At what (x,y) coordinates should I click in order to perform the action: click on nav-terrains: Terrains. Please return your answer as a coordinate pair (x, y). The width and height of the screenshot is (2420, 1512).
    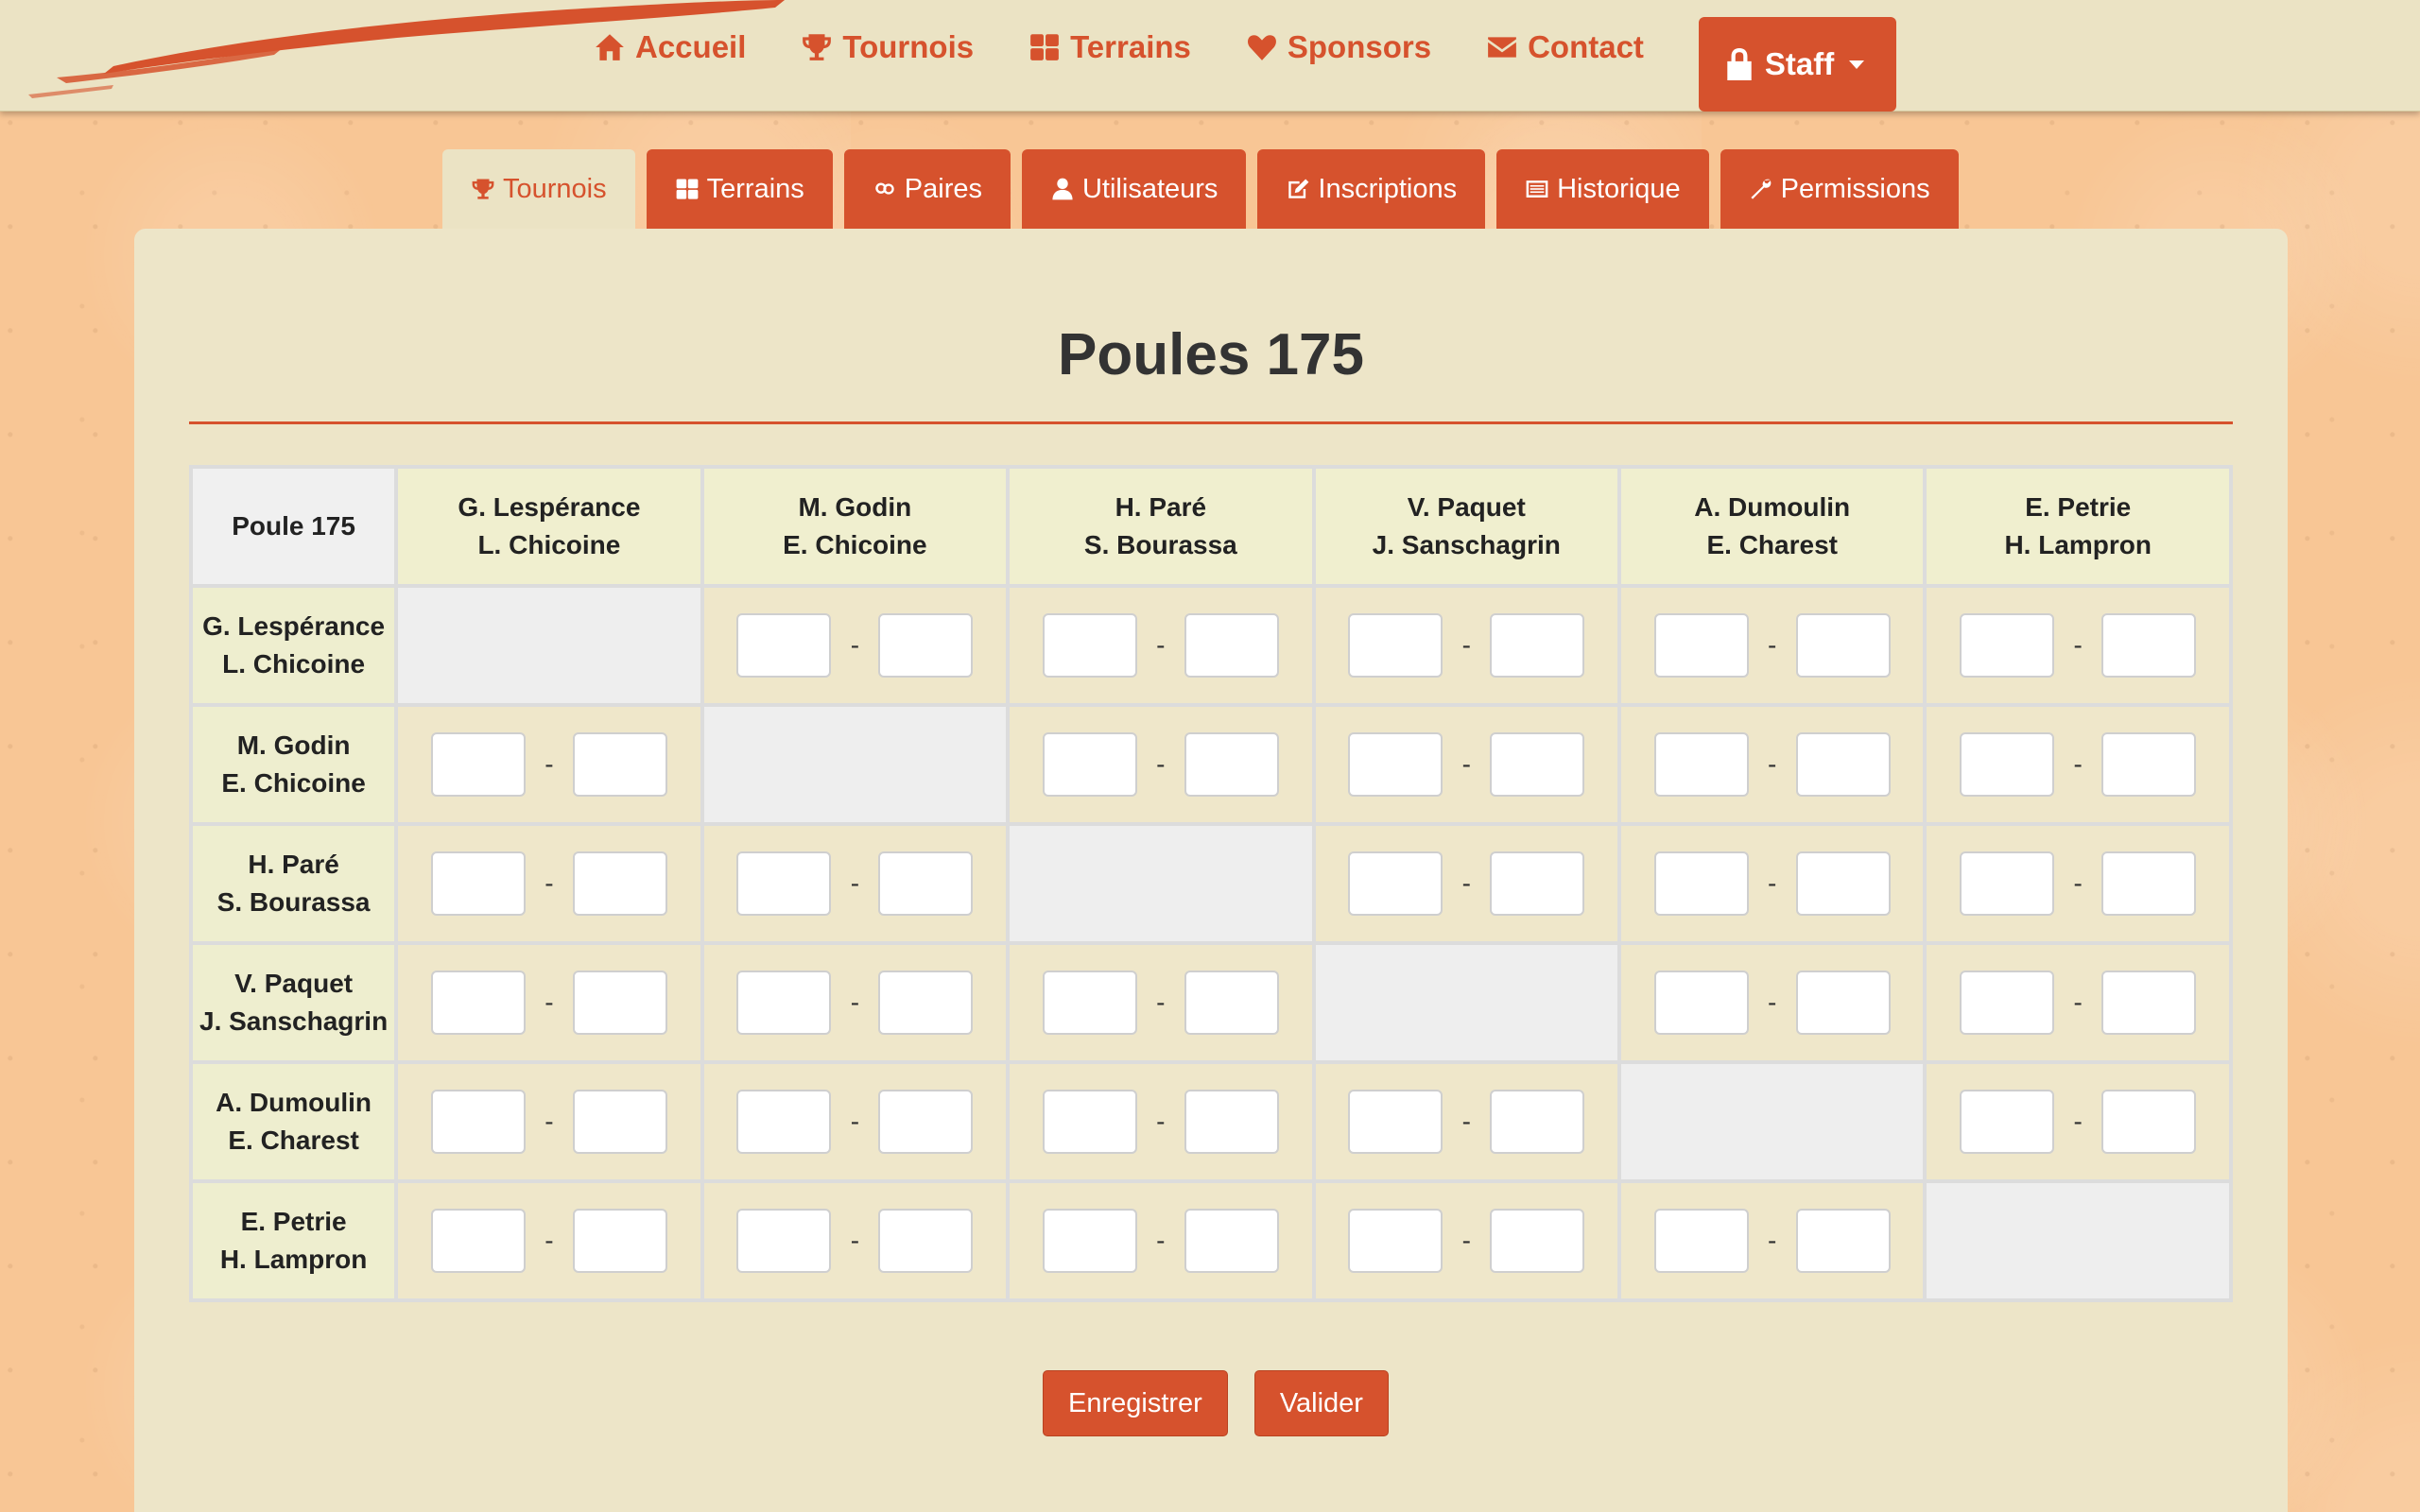
    Looking at the image, I should click on (1123, 47).